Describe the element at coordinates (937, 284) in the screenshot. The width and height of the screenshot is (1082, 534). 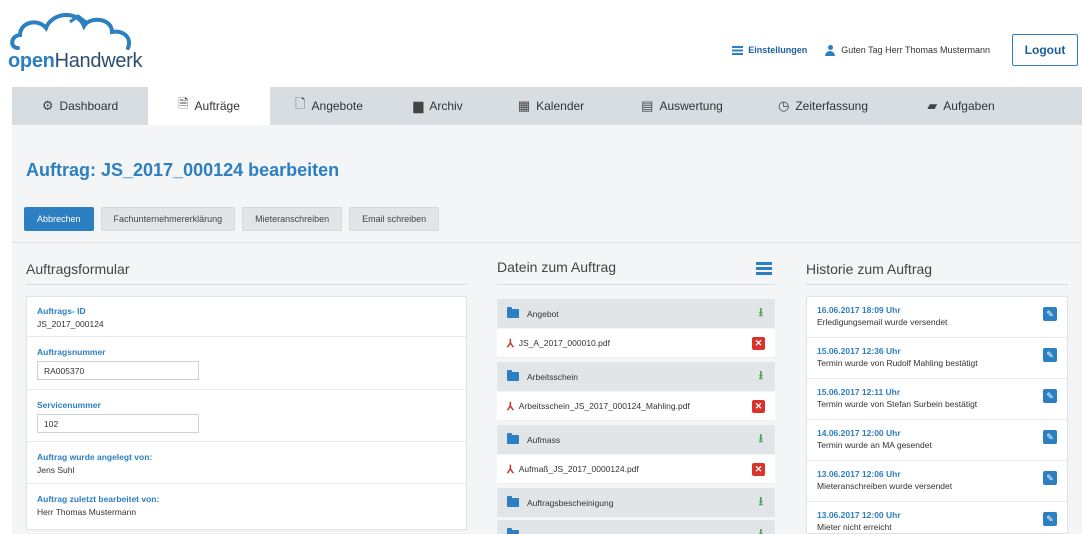
I see `history-title-underline` at that location.